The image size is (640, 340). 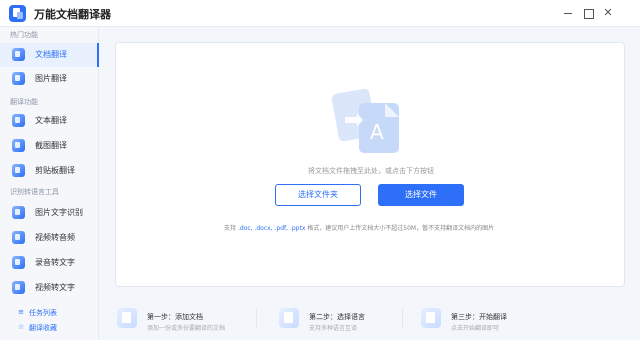 I want to click on translate-start-icon, so click(x=431, y=318).